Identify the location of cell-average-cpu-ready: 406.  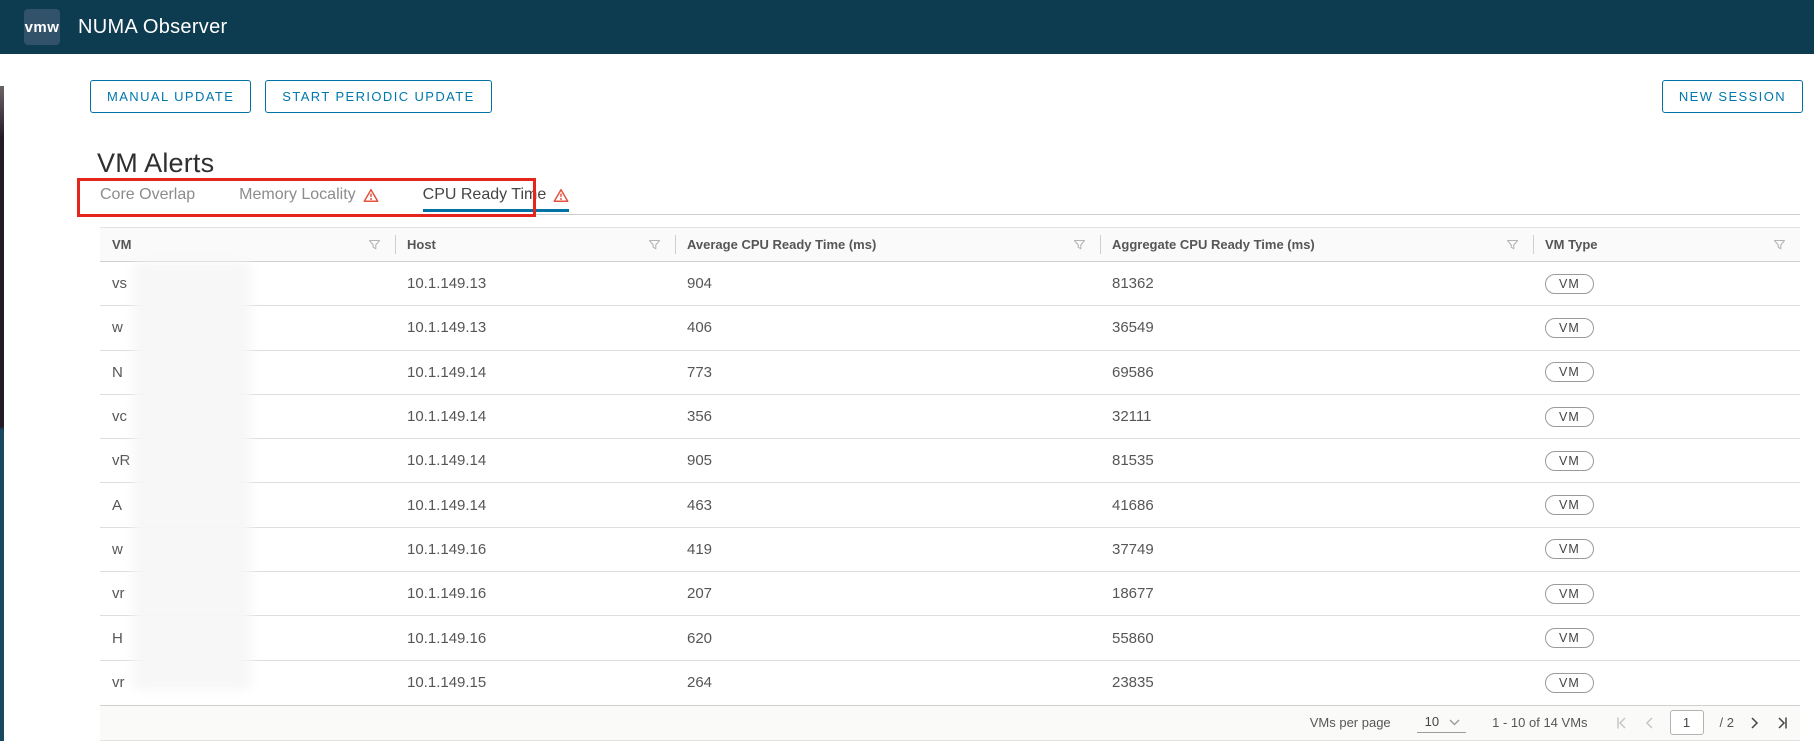
(700, 328).